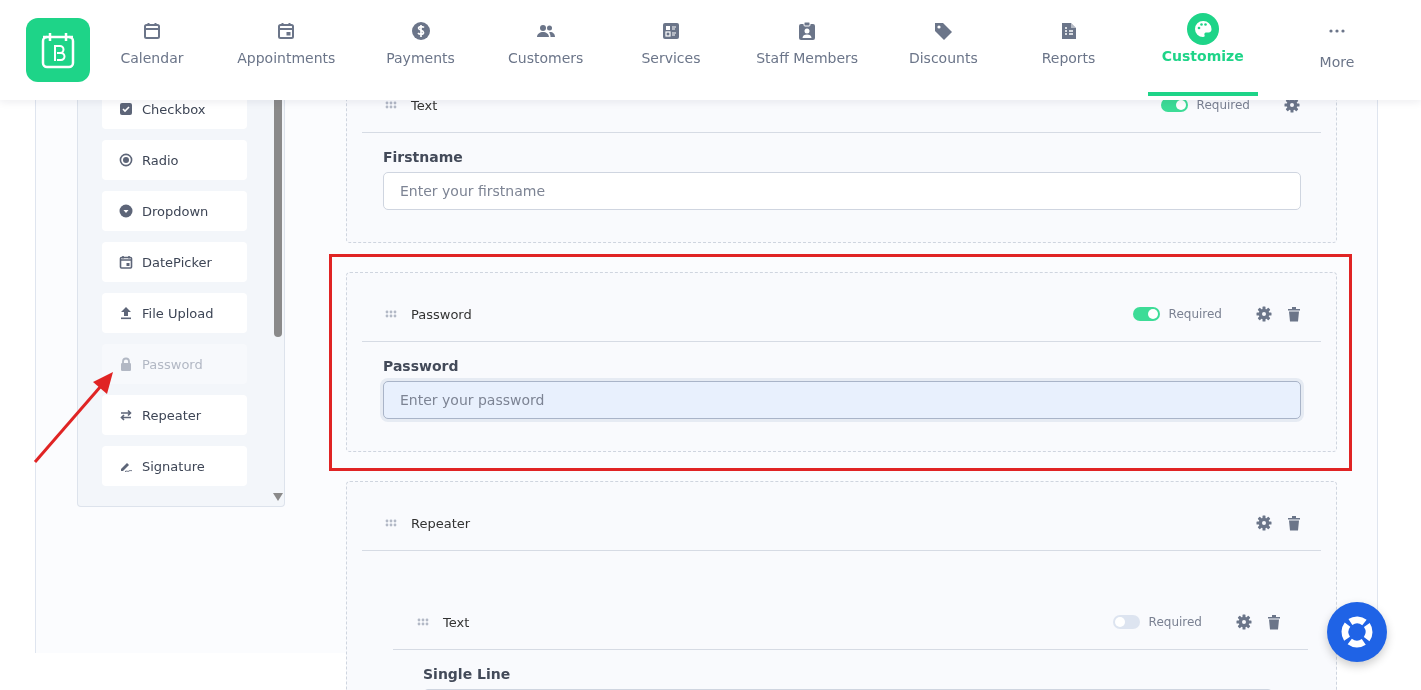  Describe the element at coordinates (420, 50) in the screenshot. I see `nav-tab: Payments` at that location.